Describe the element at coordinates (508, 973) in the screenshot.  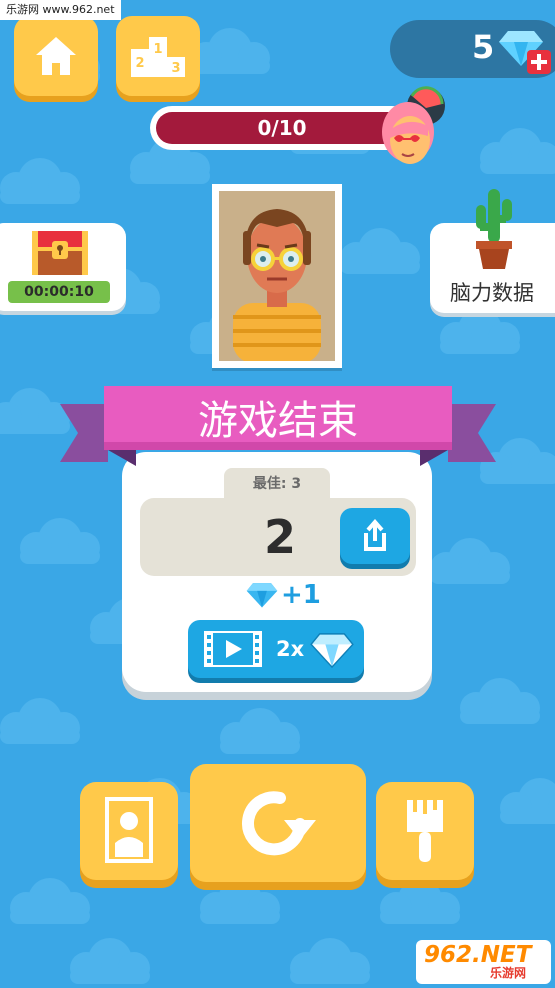
I see `watermark-logo-sub: 乐游网` at that location.